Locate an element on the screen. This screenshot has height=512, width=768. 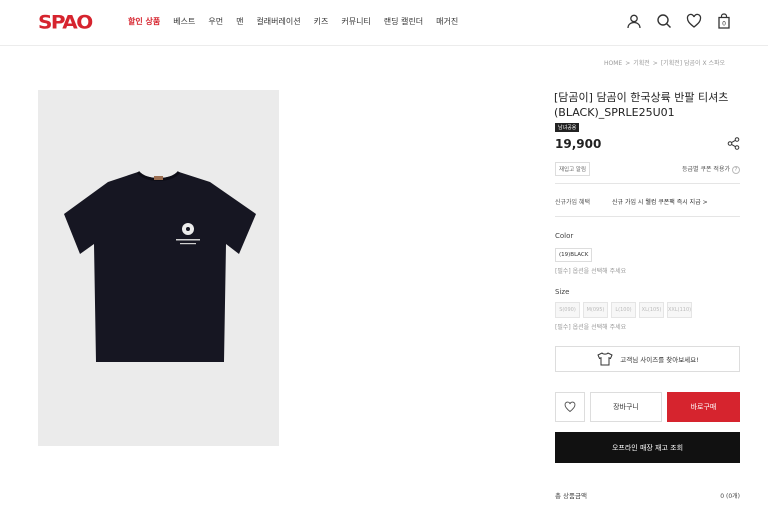
tshirt-icon is located at coordinates (605, 359).